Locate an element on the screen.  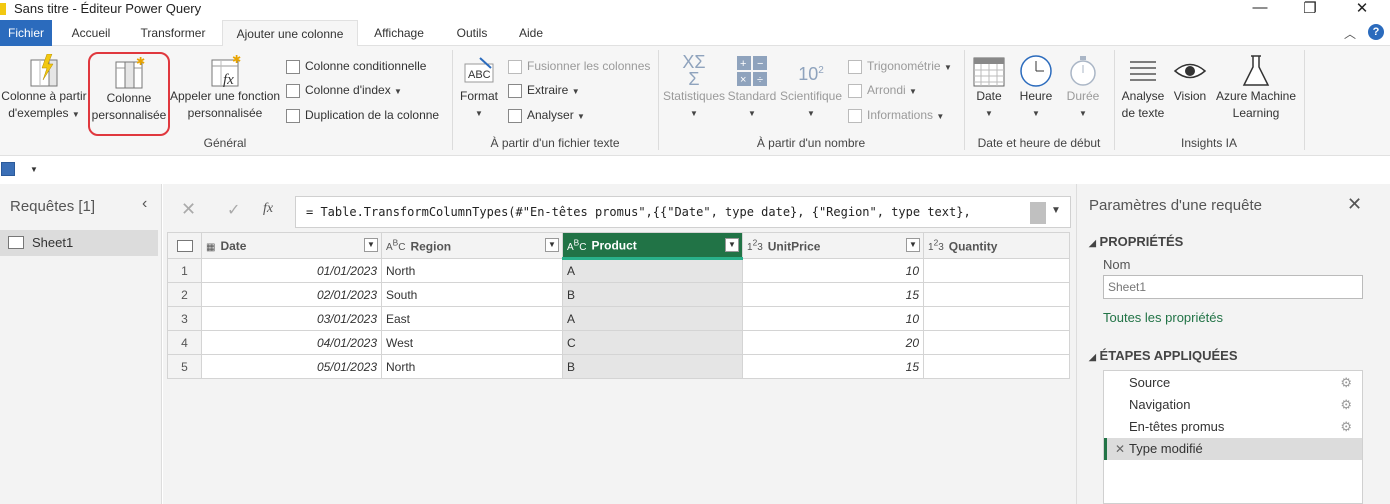
cell-region: West is located at coordinates (472, 342).